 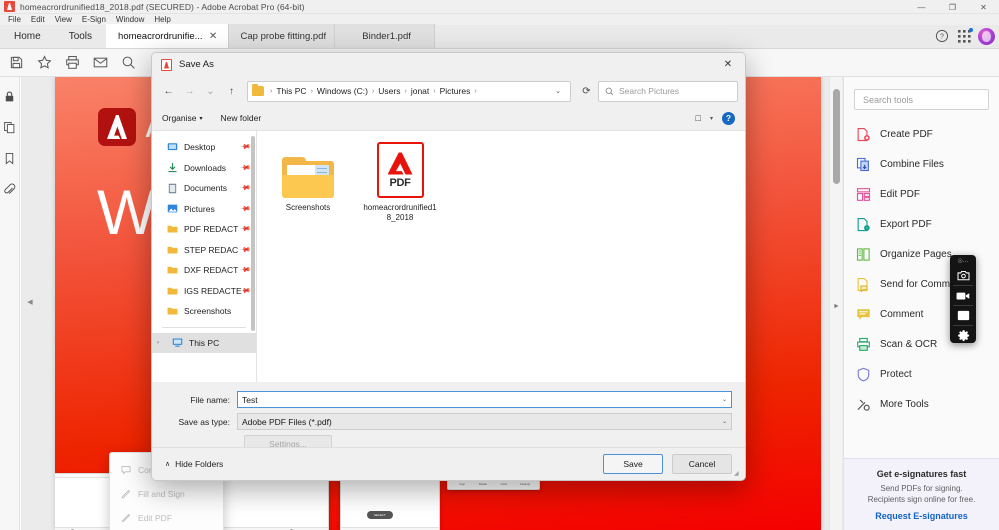 I want to click on print-icon, so click(x=72, y=63).